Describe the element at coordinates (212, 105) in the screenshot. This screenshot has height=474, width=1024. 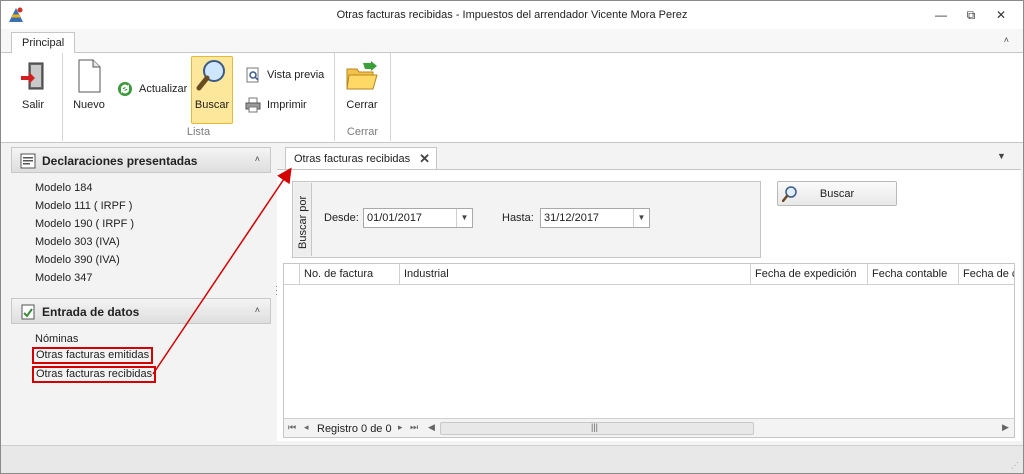
I see `buscar-ribbon-label: Buscar` at that location.